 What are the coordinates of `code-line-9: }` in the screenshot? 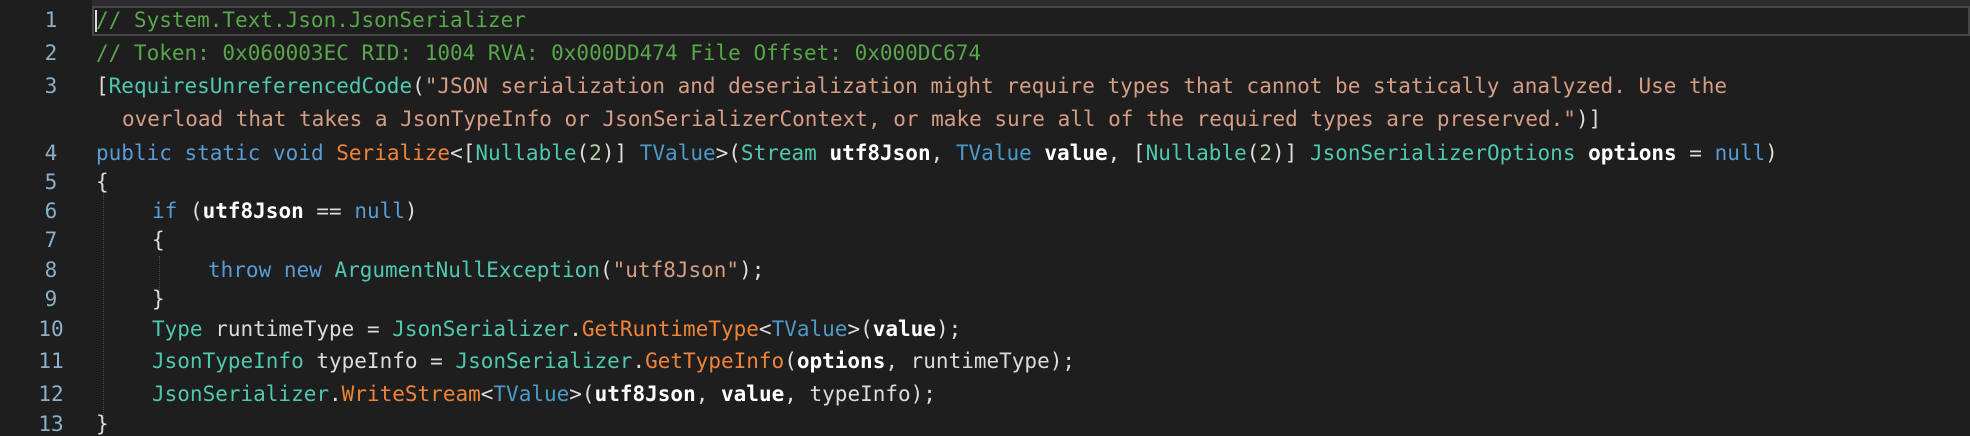 It's located at (158, 299).